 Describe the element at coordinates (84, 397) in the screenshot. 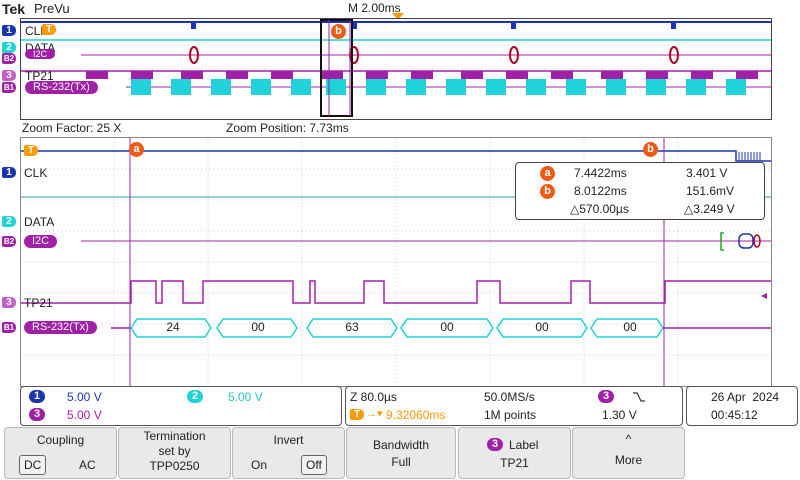

I see `ch1-scale: 5.00 V` at that location.